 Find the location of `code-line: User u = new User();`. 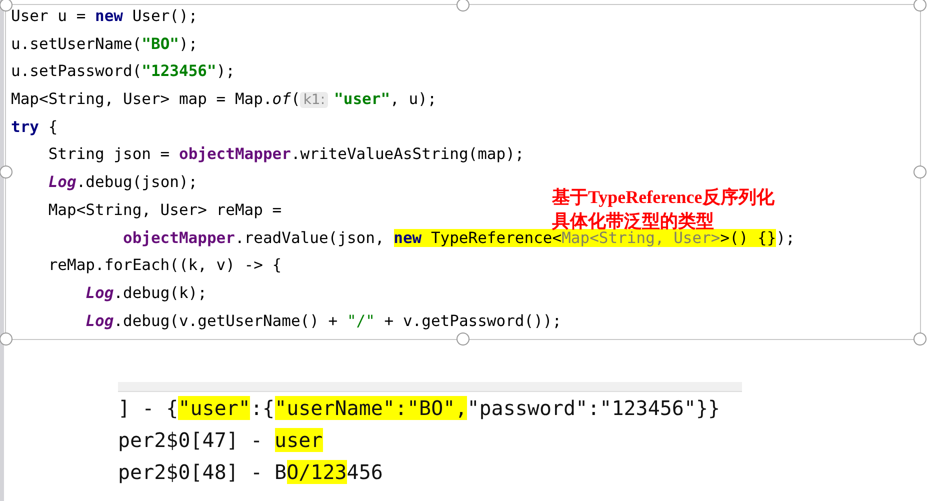

code-line: User u = new User(); is located at coordinates (104, 17).